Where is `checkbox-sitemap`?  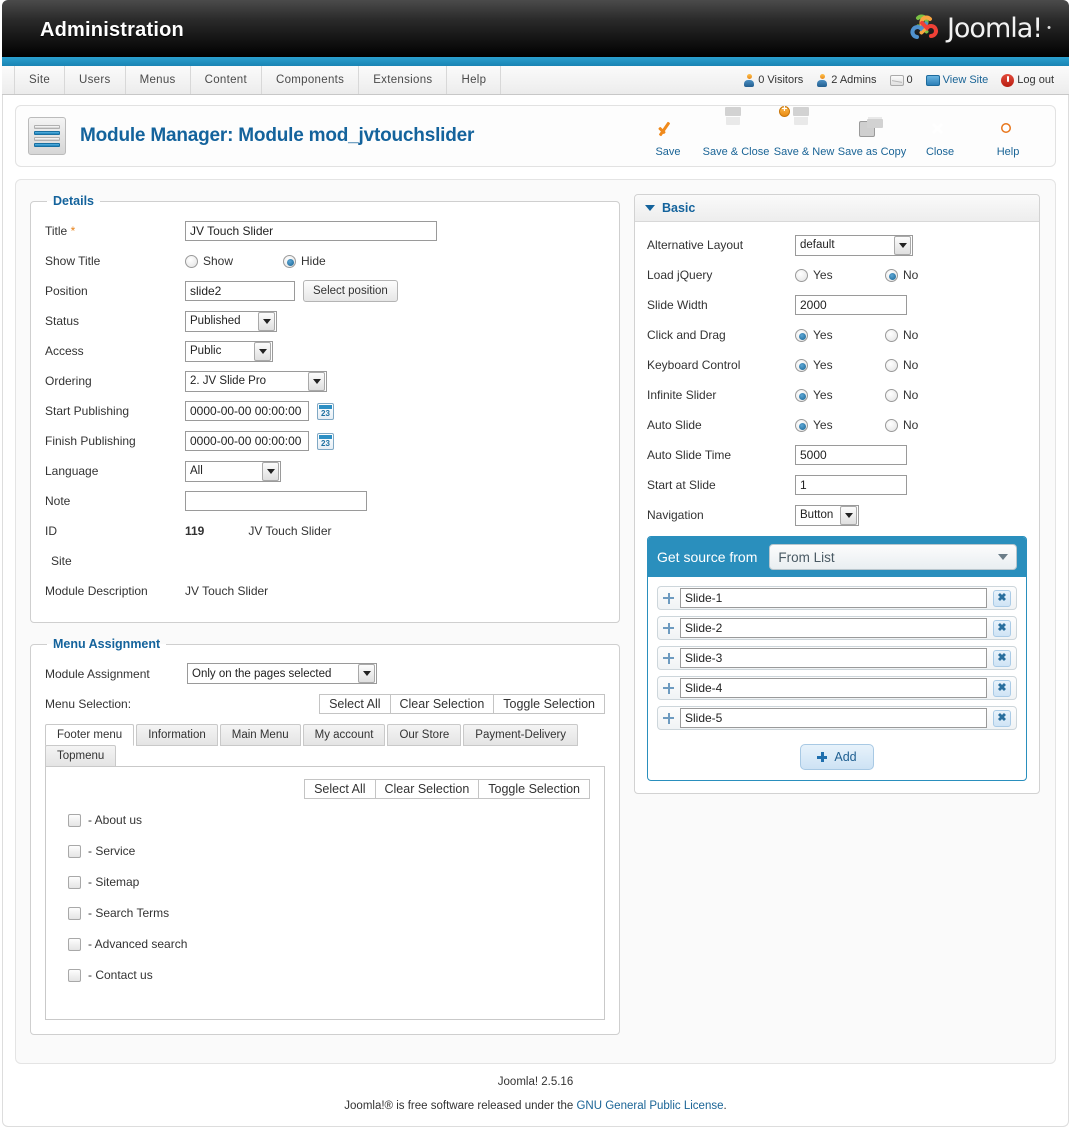 checkbox-sitemap is located at coordinates (74, 882).